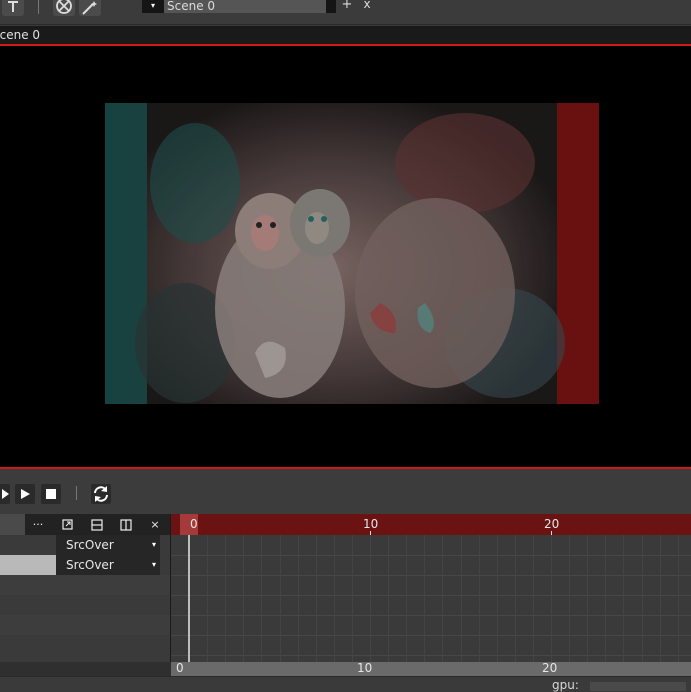 The width and height of the screenshot is (691, 692). Describe the element at coordinates (85, 669) in the screenshot. I see `timeline-footer-left` at that location.